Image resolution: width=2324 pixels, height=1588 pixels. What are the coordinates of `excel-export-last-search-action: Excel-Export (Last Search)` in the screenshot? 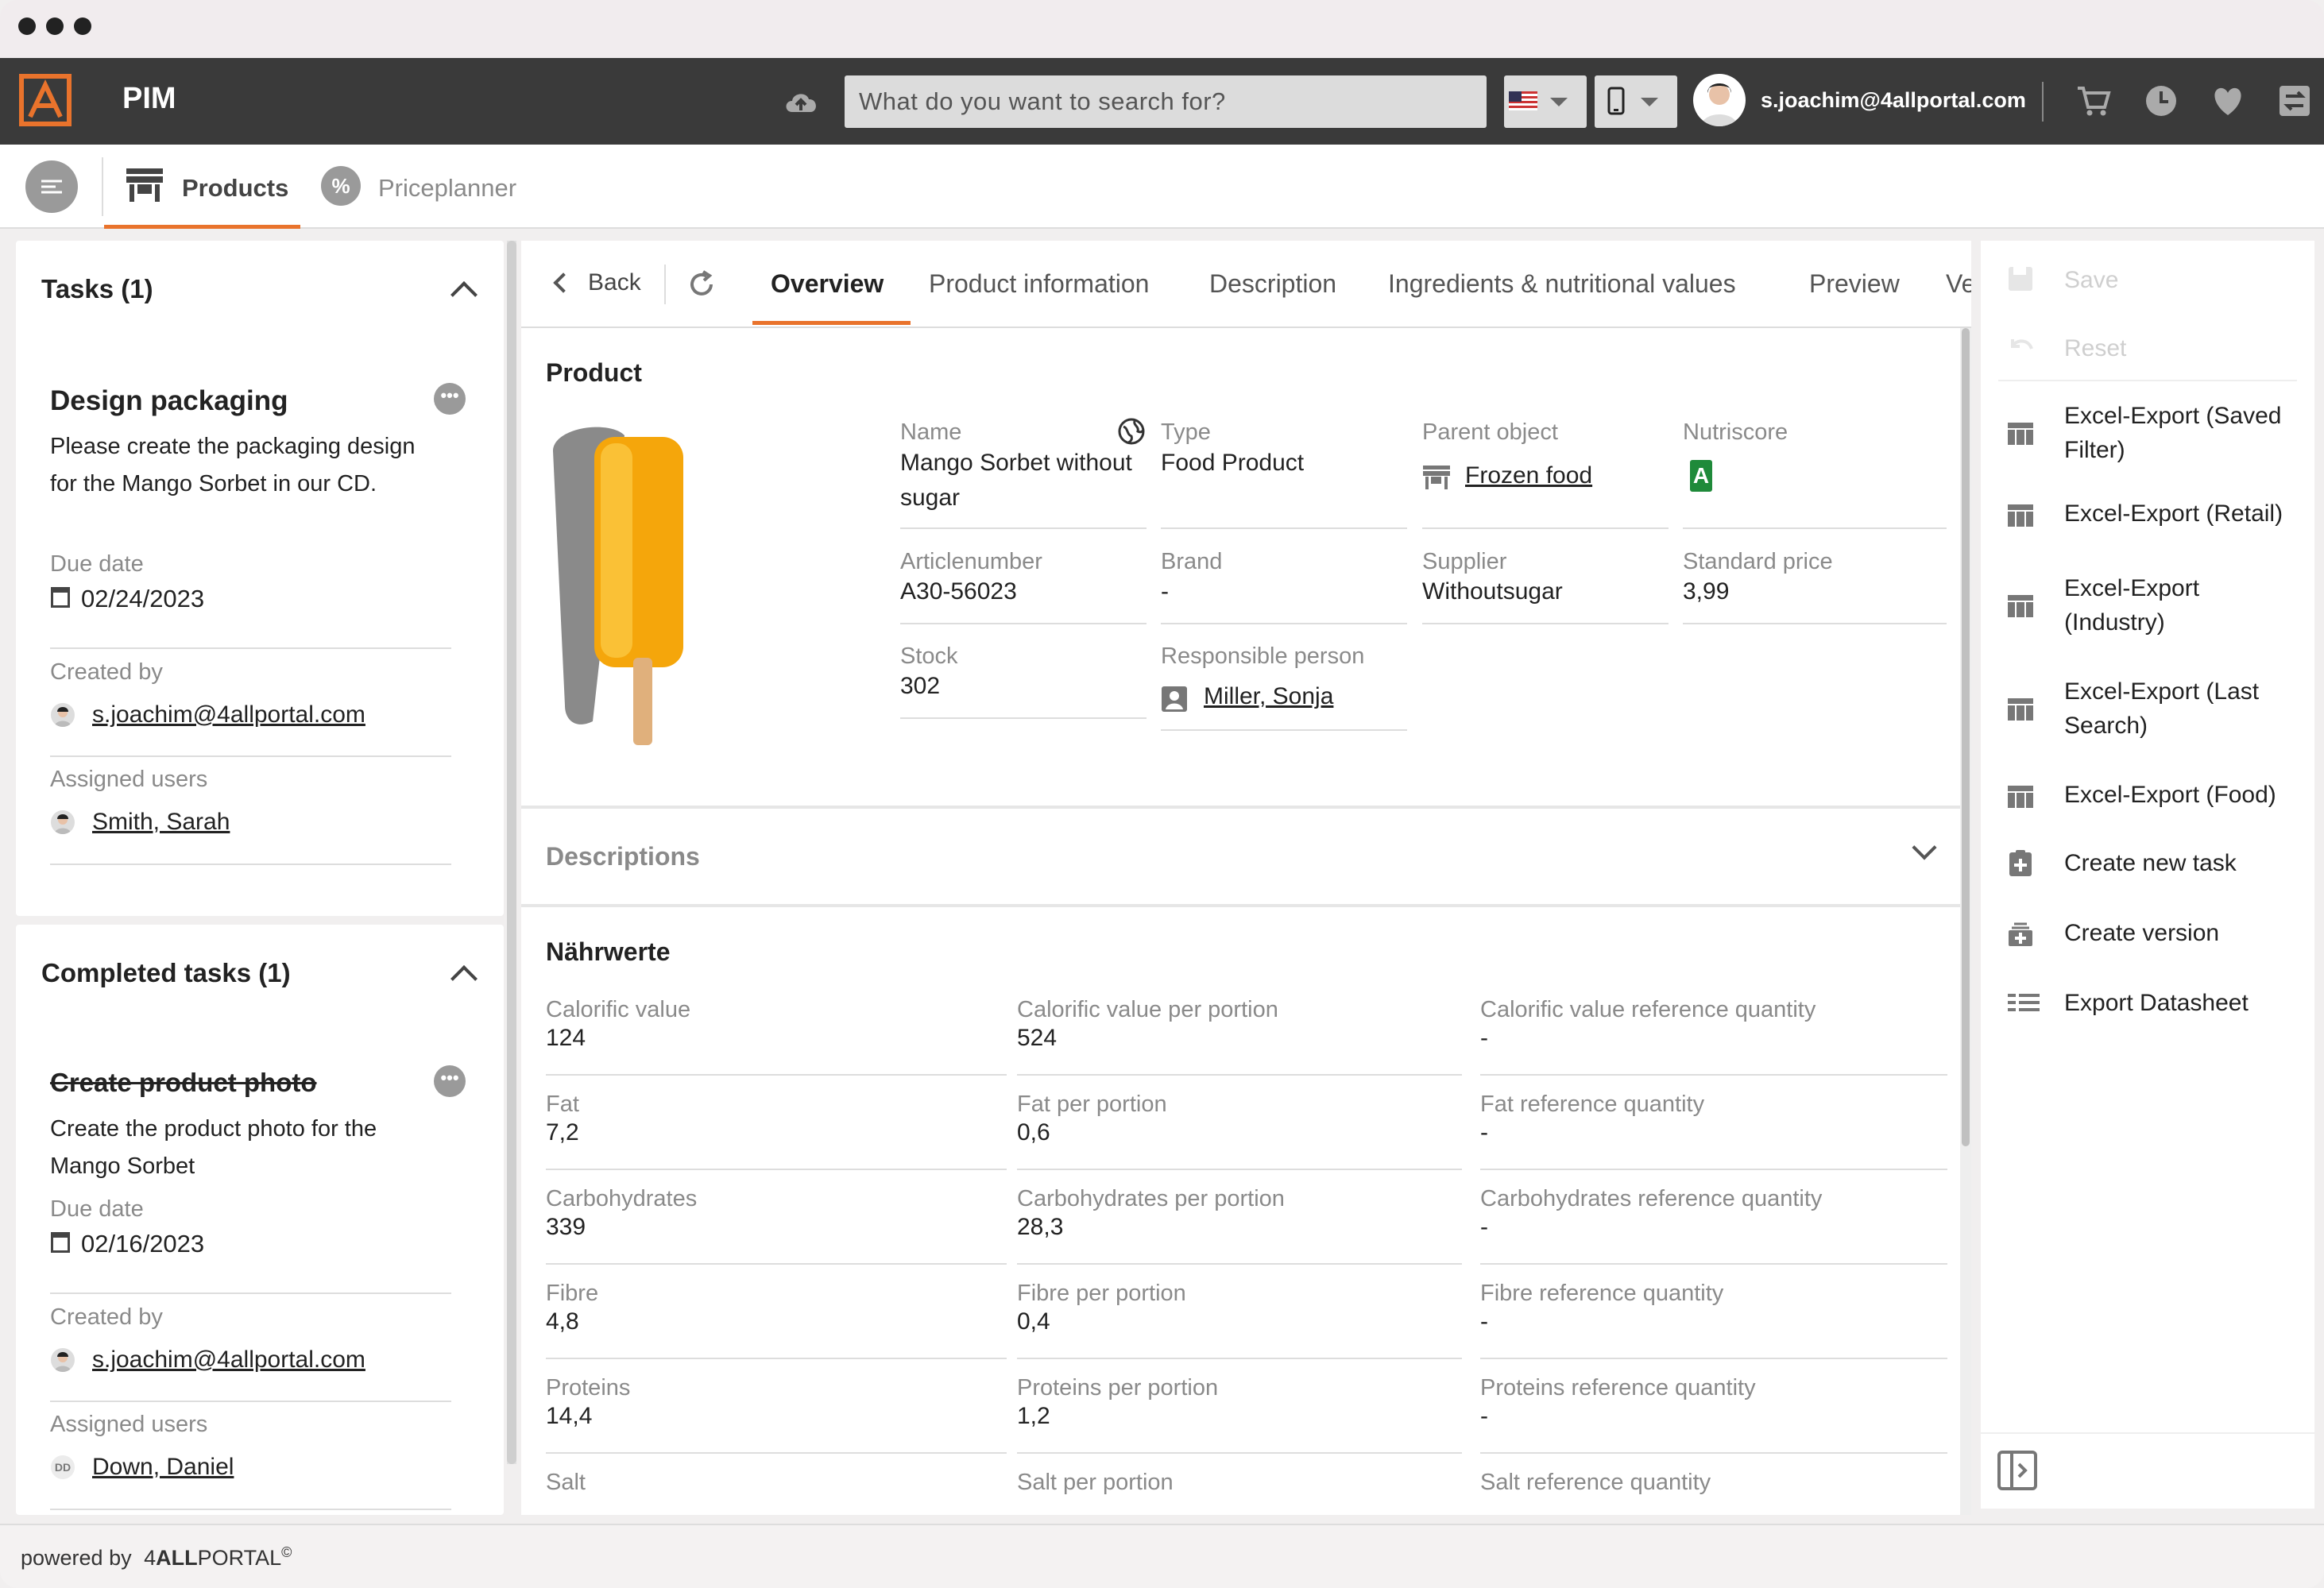 It's located at (2147, 709).